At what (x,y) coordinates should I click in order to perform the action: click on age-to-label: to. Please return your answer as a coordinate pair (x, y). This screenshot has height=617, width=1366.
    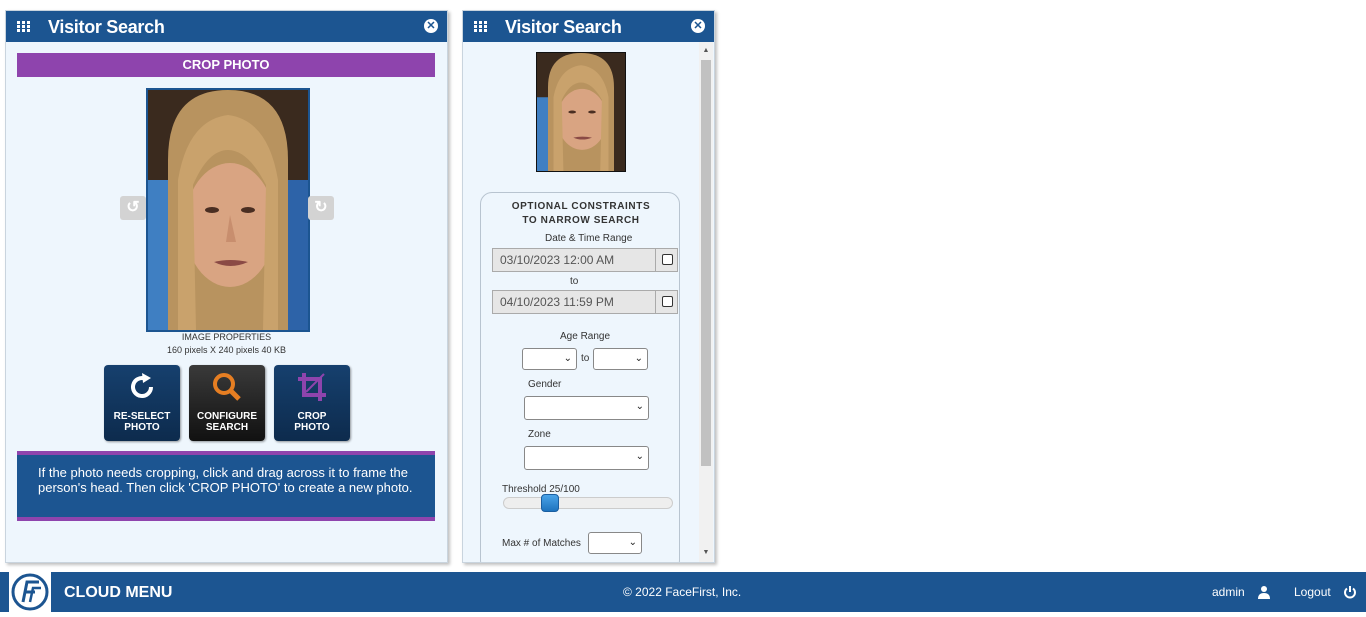
    Looking at the image, I should click on (585, 358).